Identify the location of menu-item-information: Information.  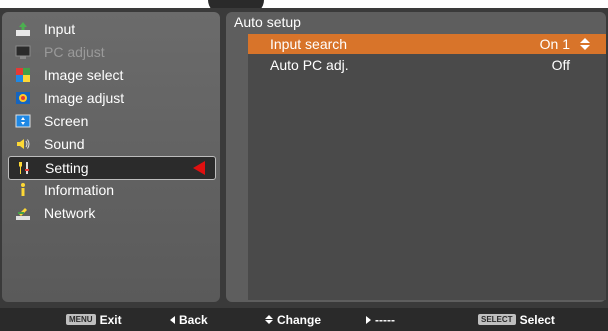
(115, 190).